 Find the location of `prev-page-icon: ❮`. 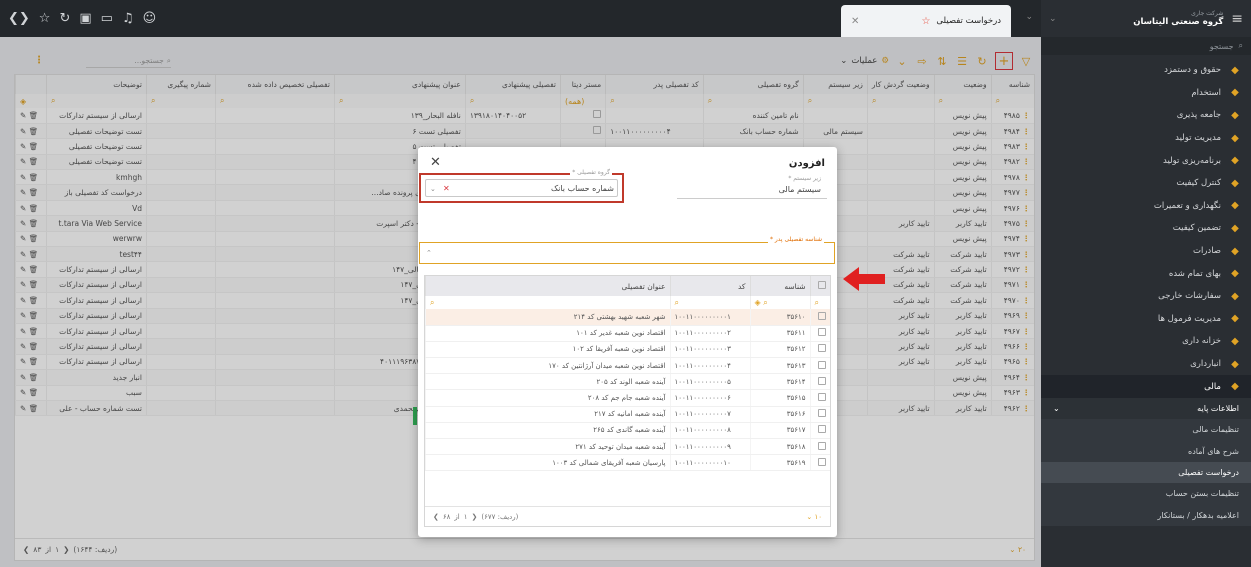

prev-page-icon: ❮ is located at coordinates (436, 517).